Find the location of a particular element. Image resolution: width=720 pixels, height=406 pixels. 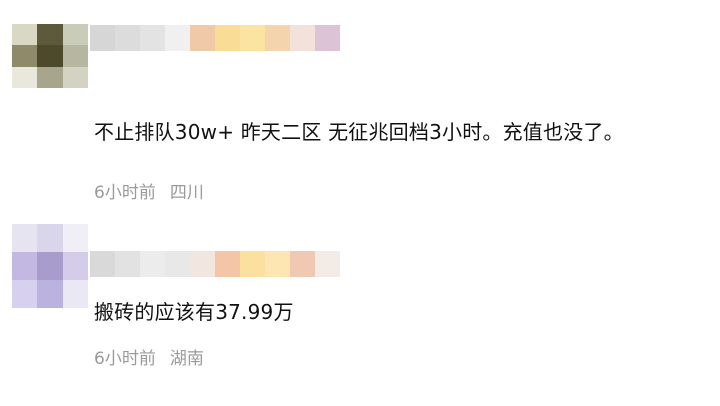

comment-meta: 6小时前 湖南 is located at coordinates (149, 356).